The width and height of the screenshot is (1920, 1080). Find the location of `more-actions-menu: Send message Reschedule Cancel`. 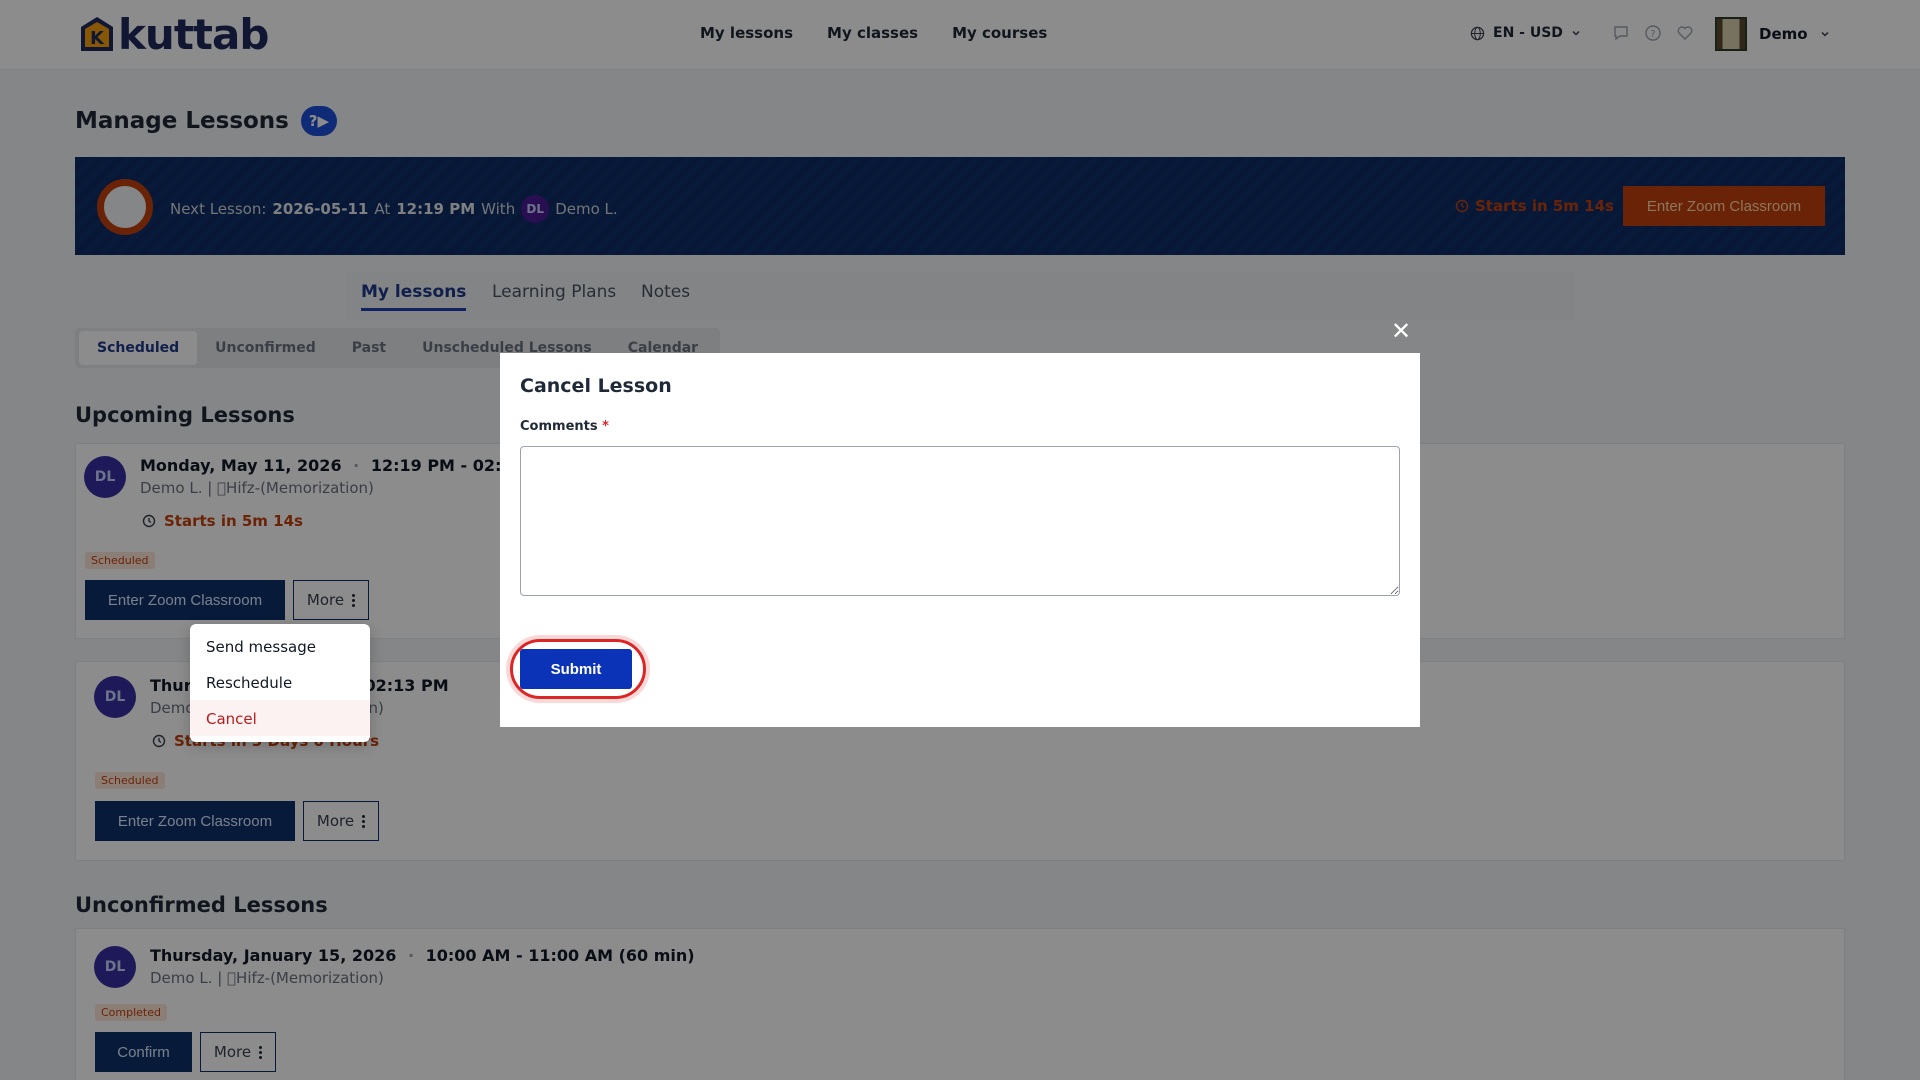

more-actions-menu: Send message Reschedule Cancel is located at coordinates (280, 683).